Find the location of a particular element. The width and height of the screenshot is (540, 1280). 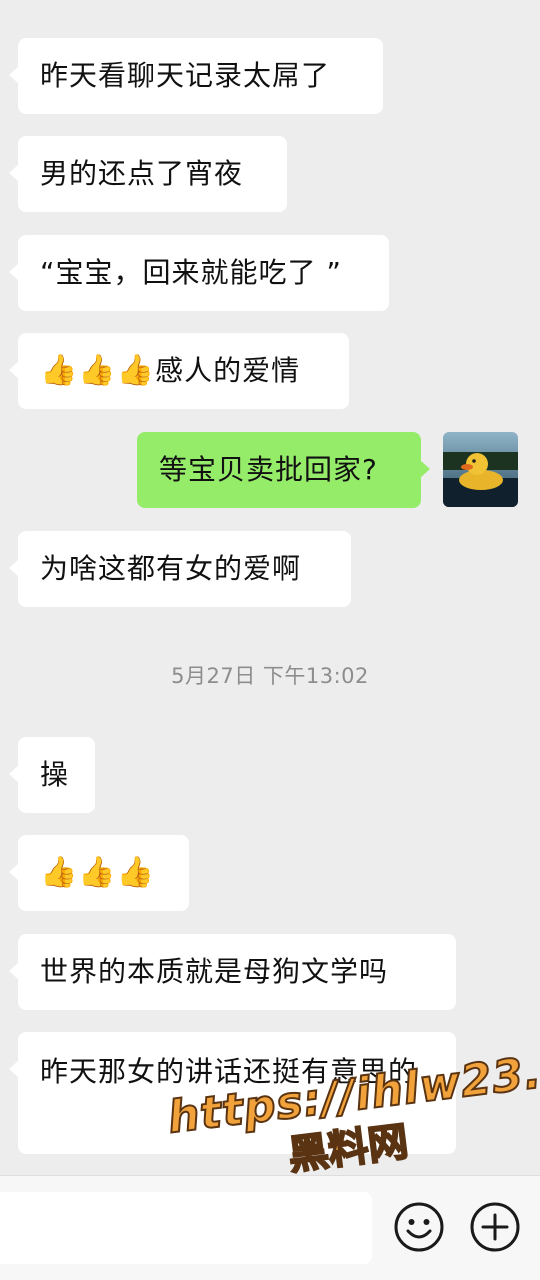

message-bubble-sent: 等宝贝卖批回家? is located at coordinates (283, 470).